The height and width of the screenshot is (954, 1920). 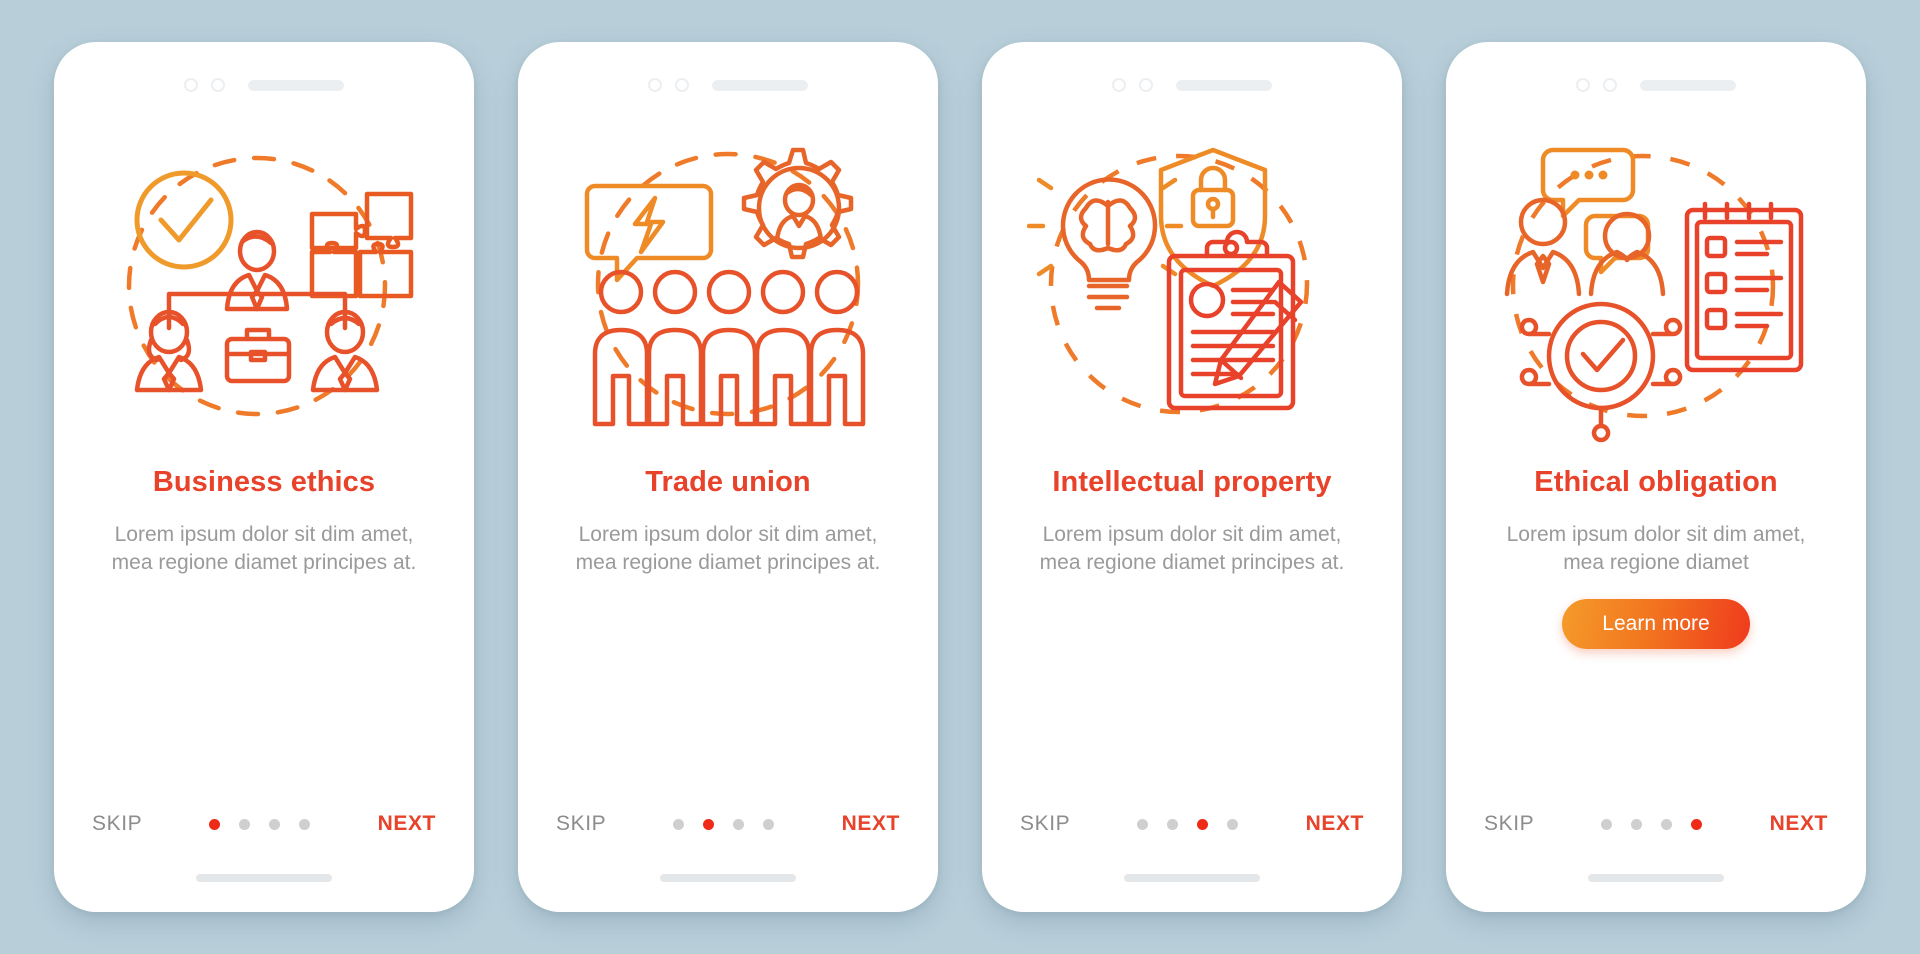 What do you see at coordinates (1192, 289) in the screenshot?
I see `intellectual-property-illustration` at bounding box center [1192, 289].